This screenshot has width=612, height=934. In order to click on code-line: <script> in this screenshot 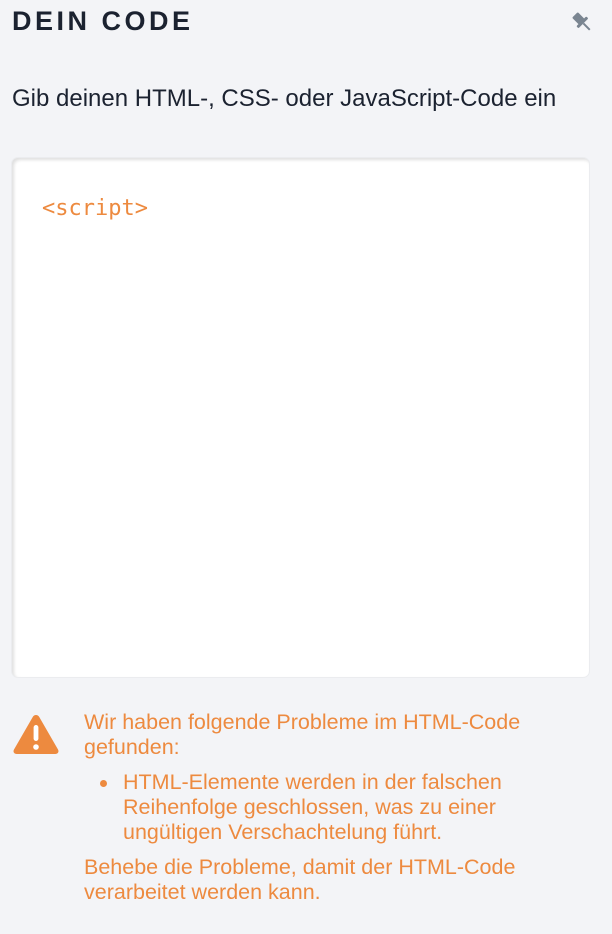, I will do `click(315, 209)`.